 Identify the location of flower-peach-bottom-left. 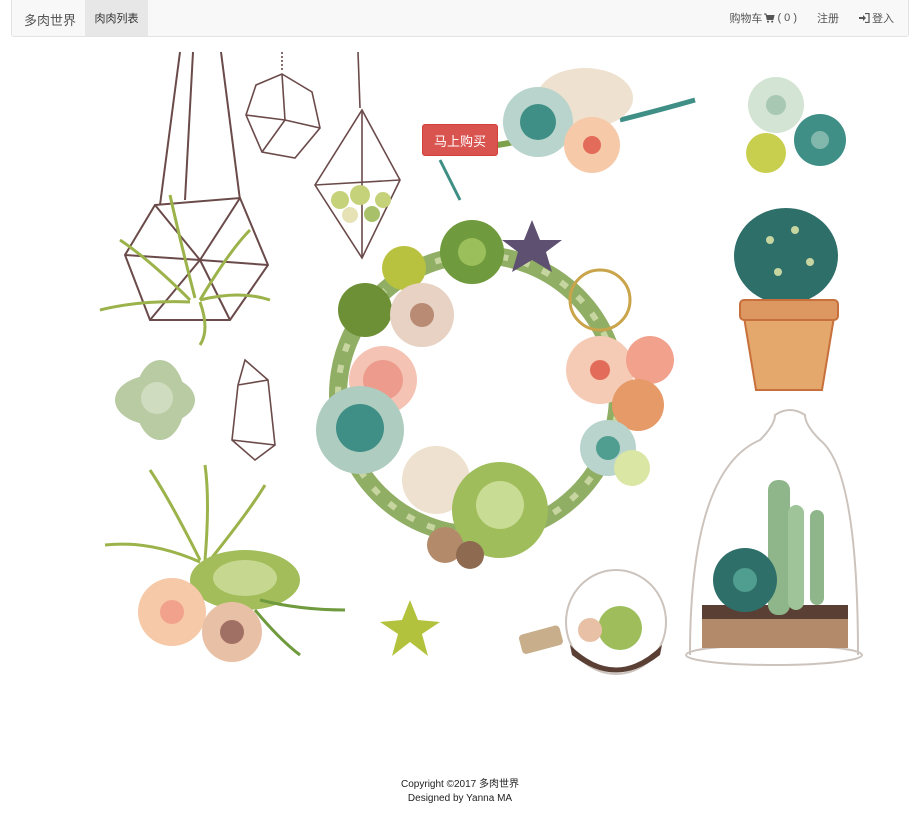
(172, 612).